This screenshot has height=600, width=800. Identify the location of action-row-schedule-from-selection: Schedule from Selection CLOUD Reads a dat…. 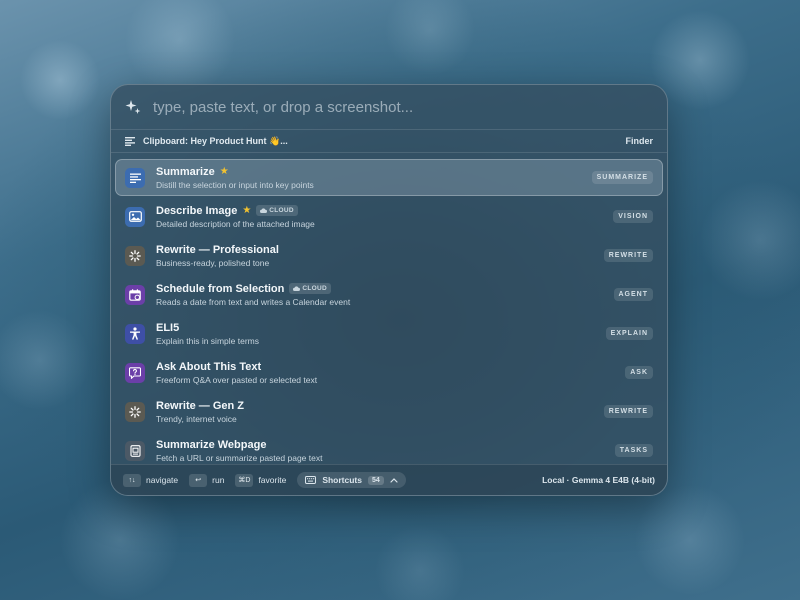
(389, 294).